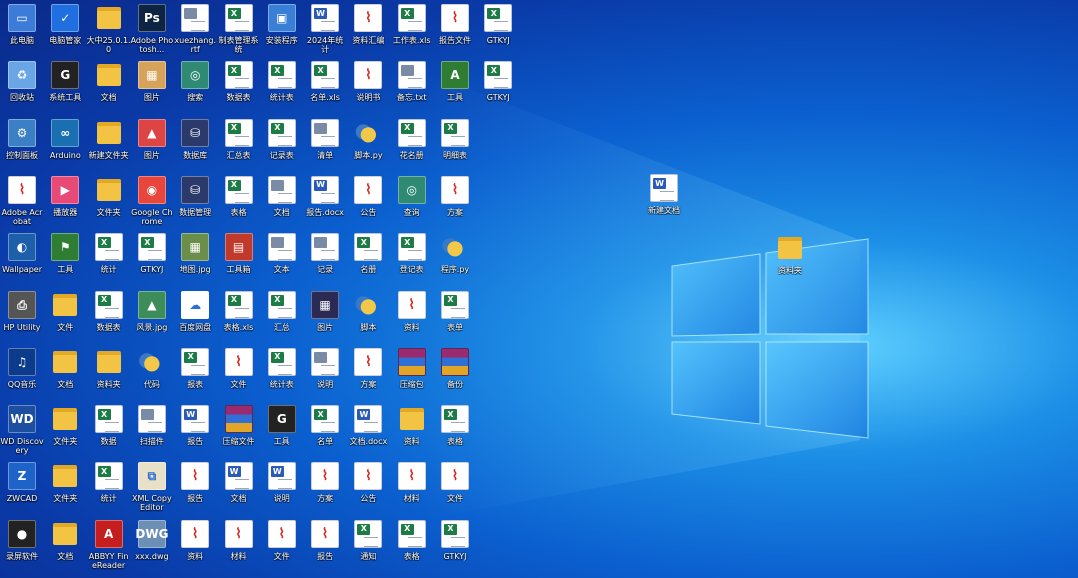 Image resolution: width=1078 pixels, height=578 pixels. I want to click on desktop-icon: A 工具, so click(455, 87).